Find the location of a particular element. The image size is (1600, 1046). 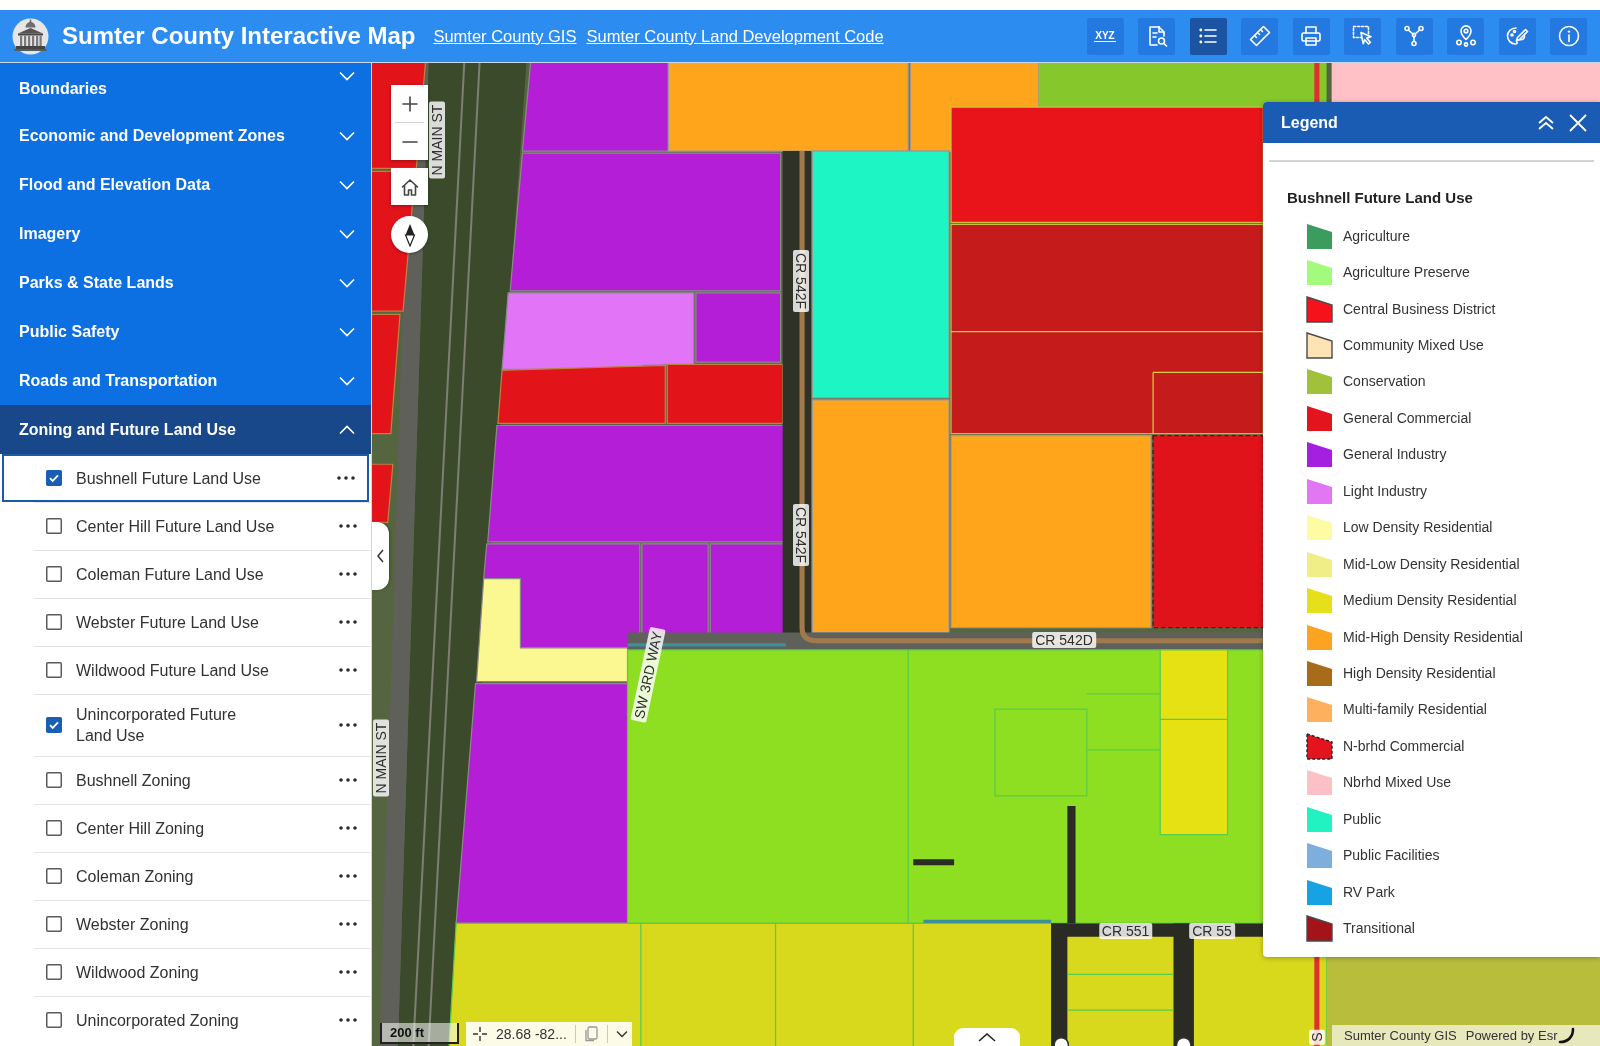

legend-layer-title: Bushnell Future Land Use is located at coordinates (1380, 198).